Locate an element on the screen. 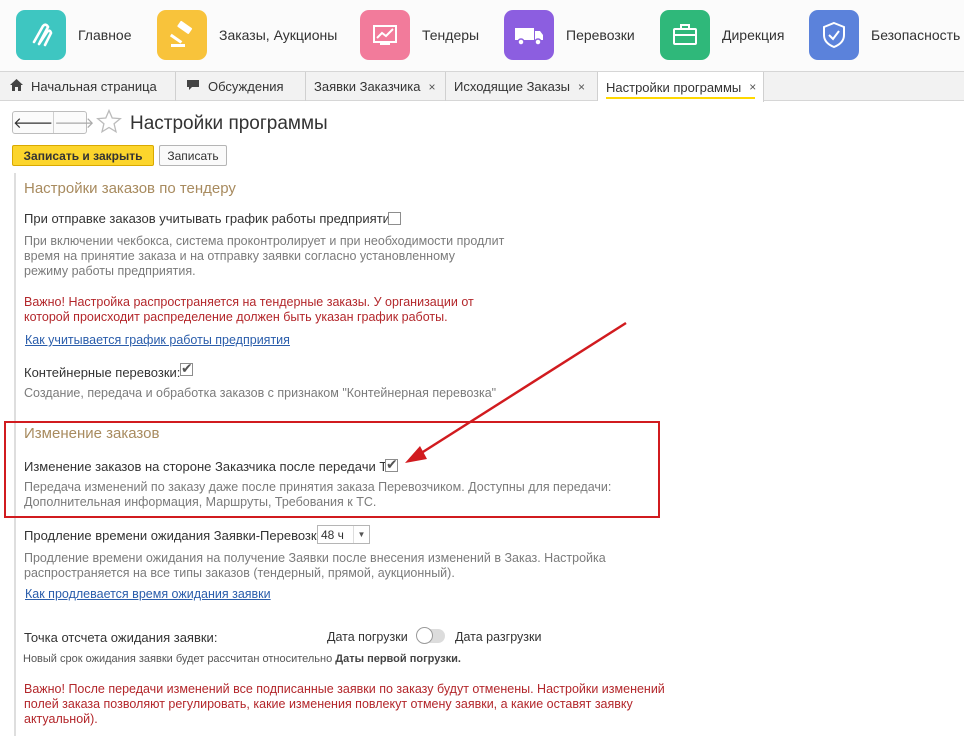 The image size is (964, 736). shield-icon is located at coordinates (834, 35).